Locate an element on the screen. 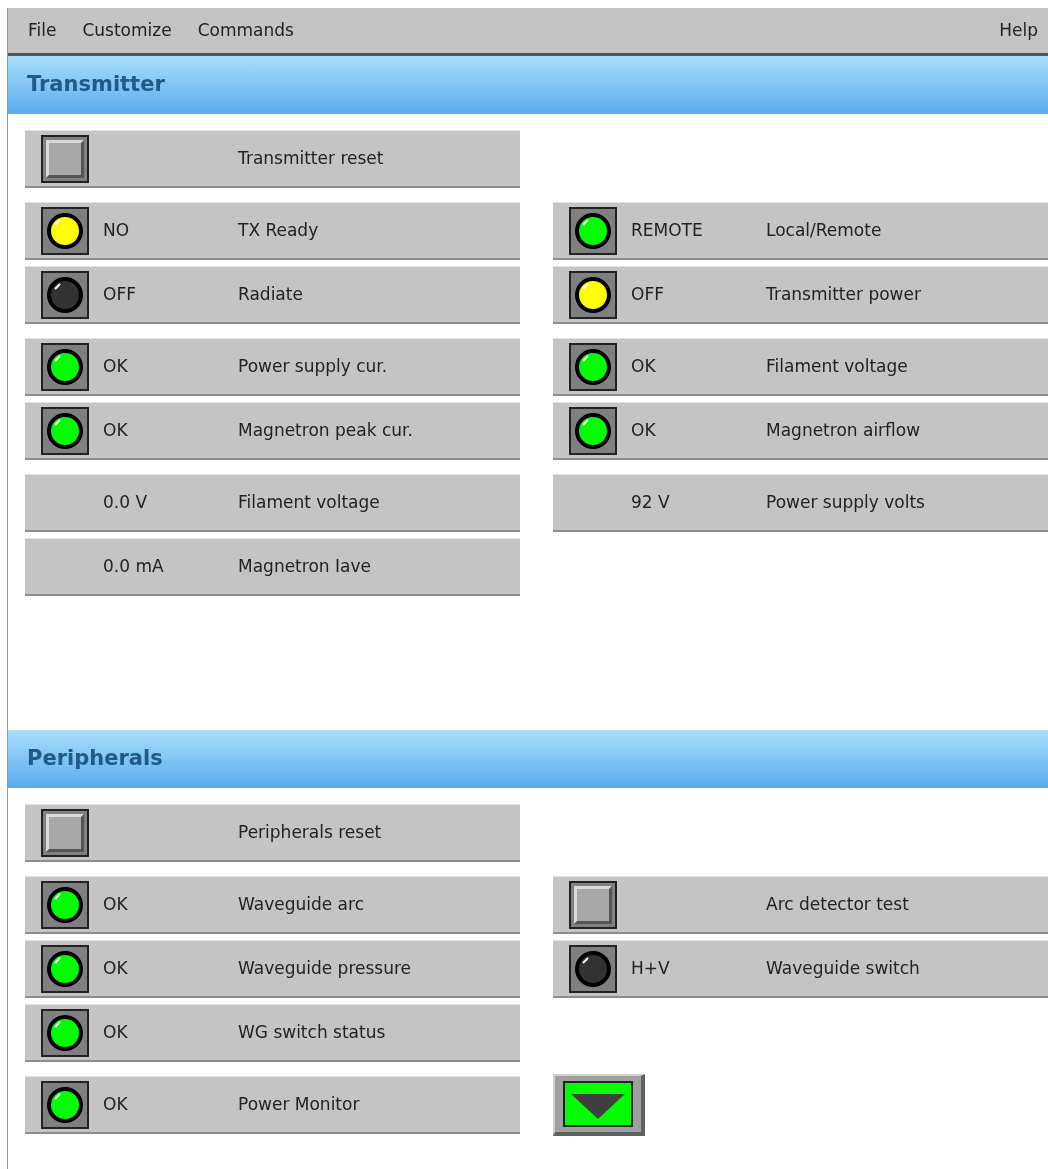  status-label: Peripherals reset is located at coordinates (310, 832).